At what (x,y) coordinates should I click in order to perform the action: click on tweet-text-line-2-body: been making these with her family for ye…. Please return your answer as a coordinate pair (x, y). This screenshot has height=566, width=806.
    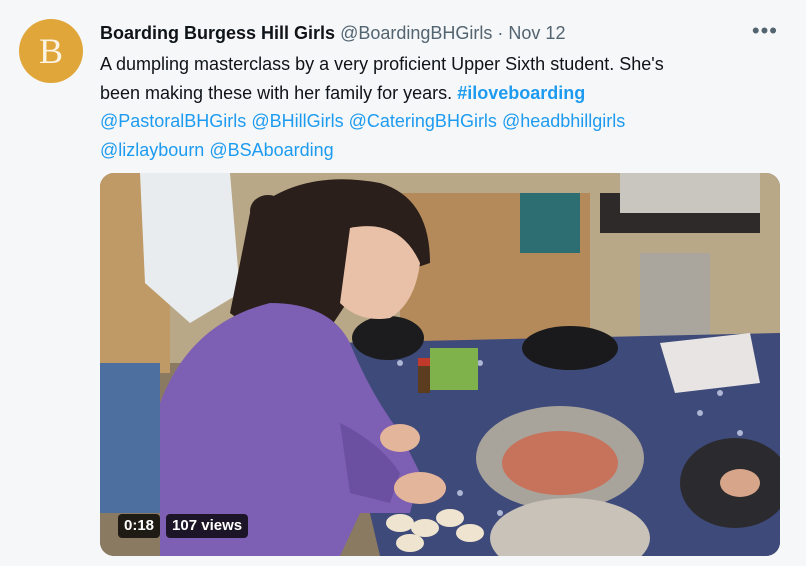
    Looking at the image, I should click on (276, 92).